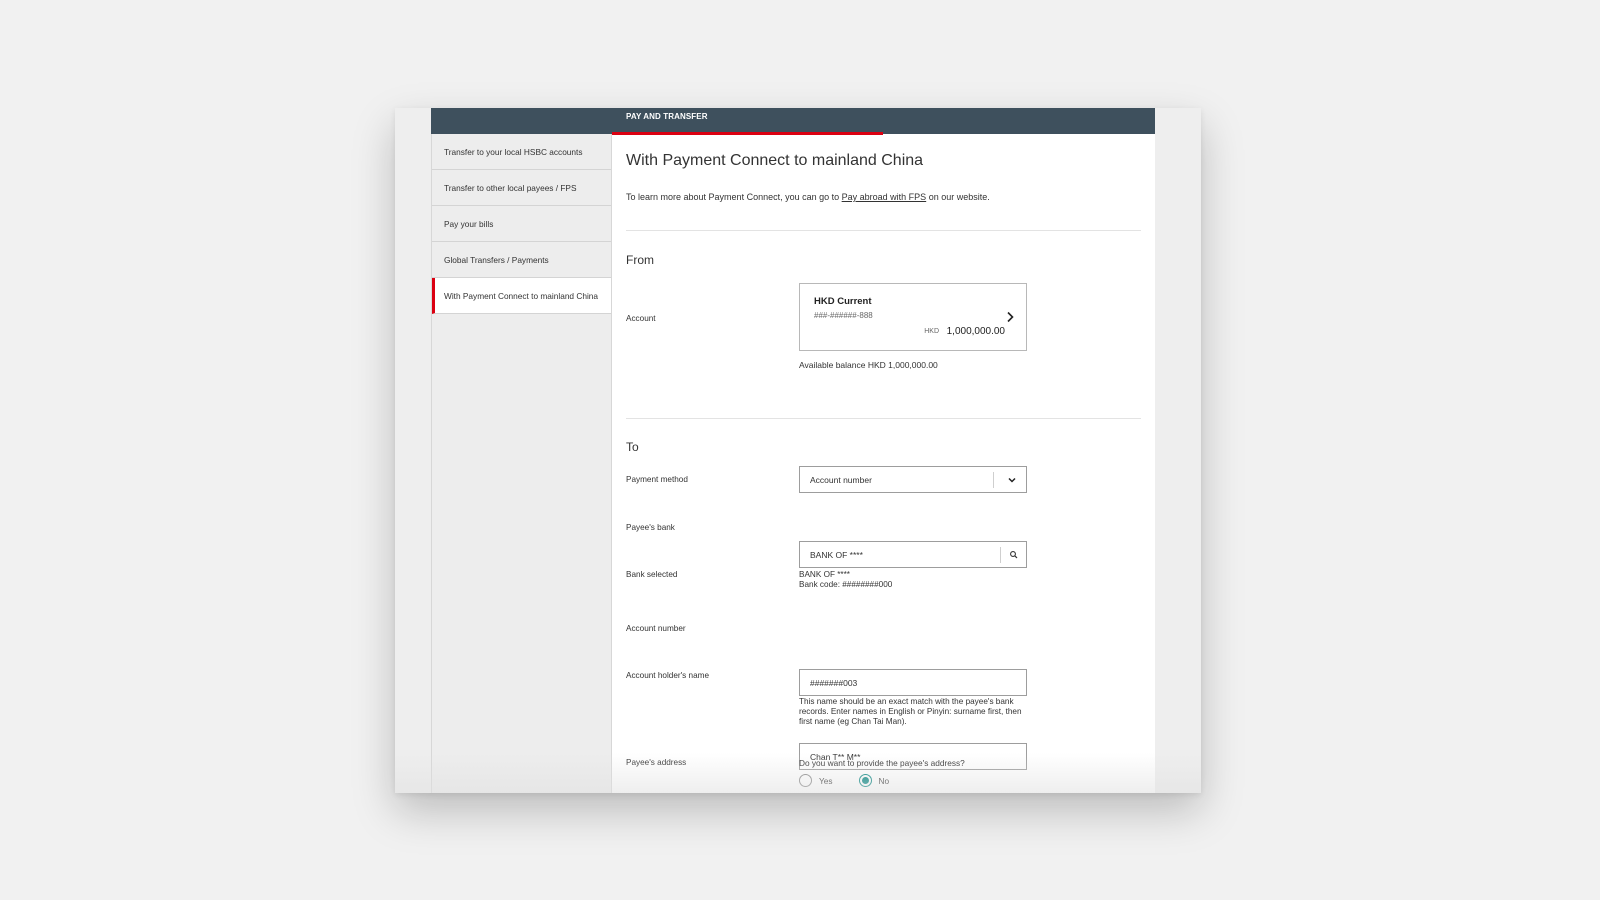  Describe the element at coordinates (668, 675) in the screenshot. I see `account-holder-label: Account holder's name` at that location.